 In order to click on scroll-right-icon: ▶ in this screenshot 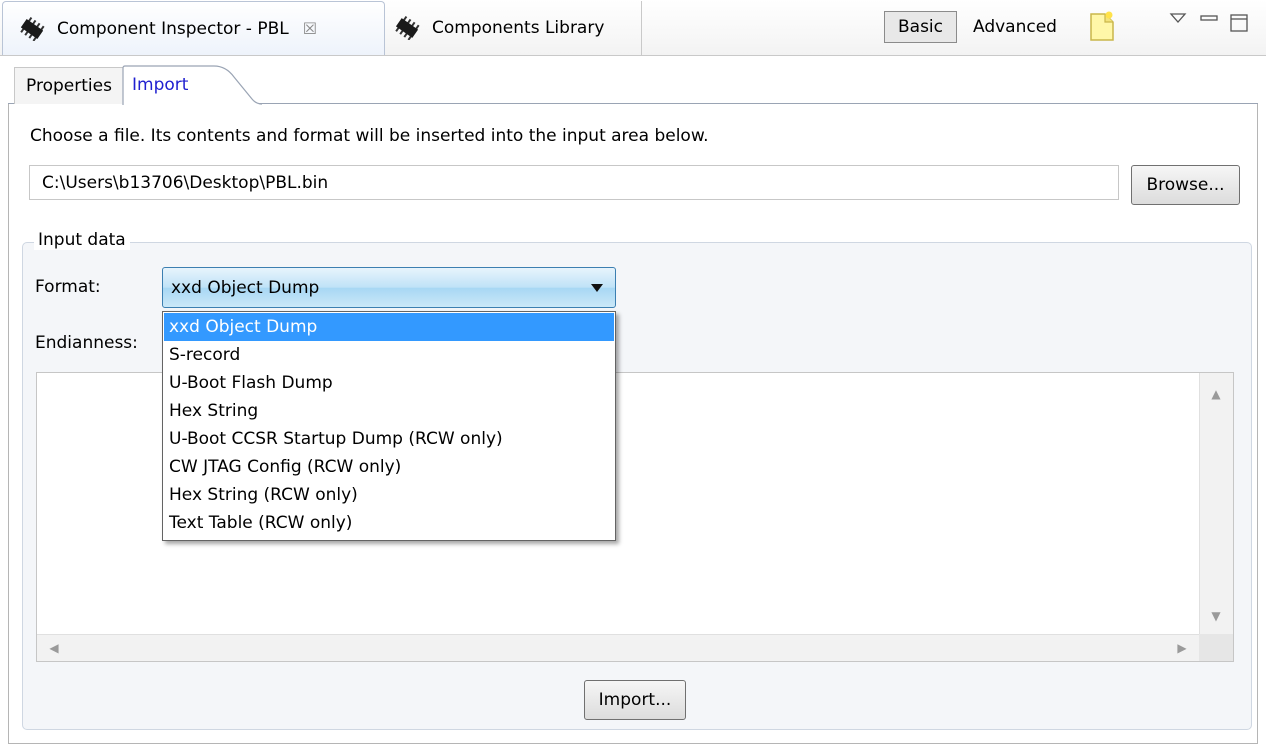, I will do `click(1182, 648)`.